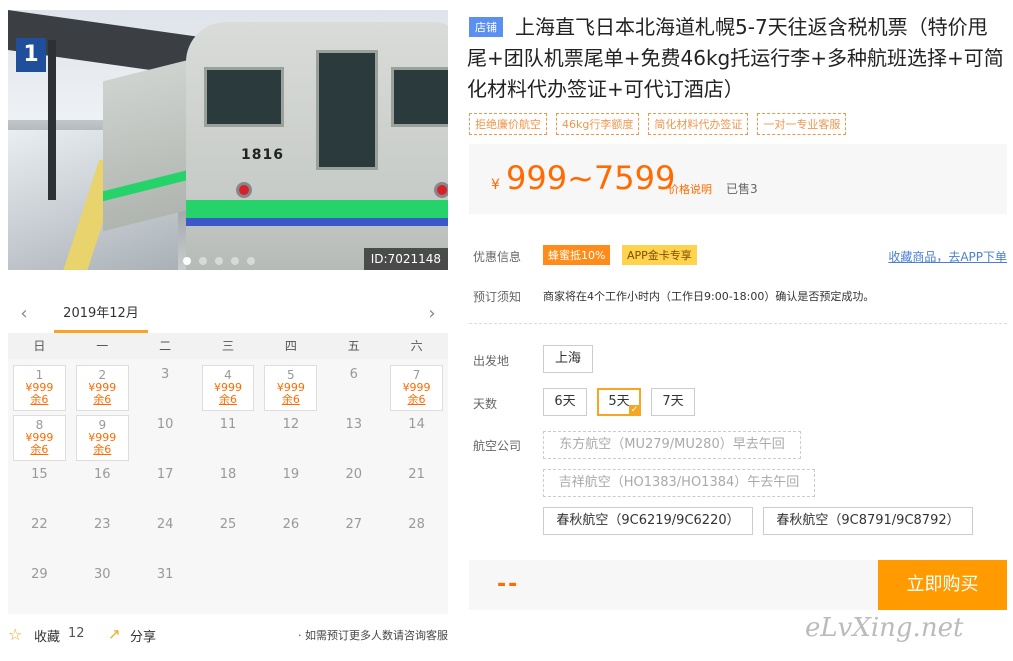  What do you see at coordinates (165, 488) in the screenshot?
I see `calendar-day: 17` at bounding box center [165, 488].